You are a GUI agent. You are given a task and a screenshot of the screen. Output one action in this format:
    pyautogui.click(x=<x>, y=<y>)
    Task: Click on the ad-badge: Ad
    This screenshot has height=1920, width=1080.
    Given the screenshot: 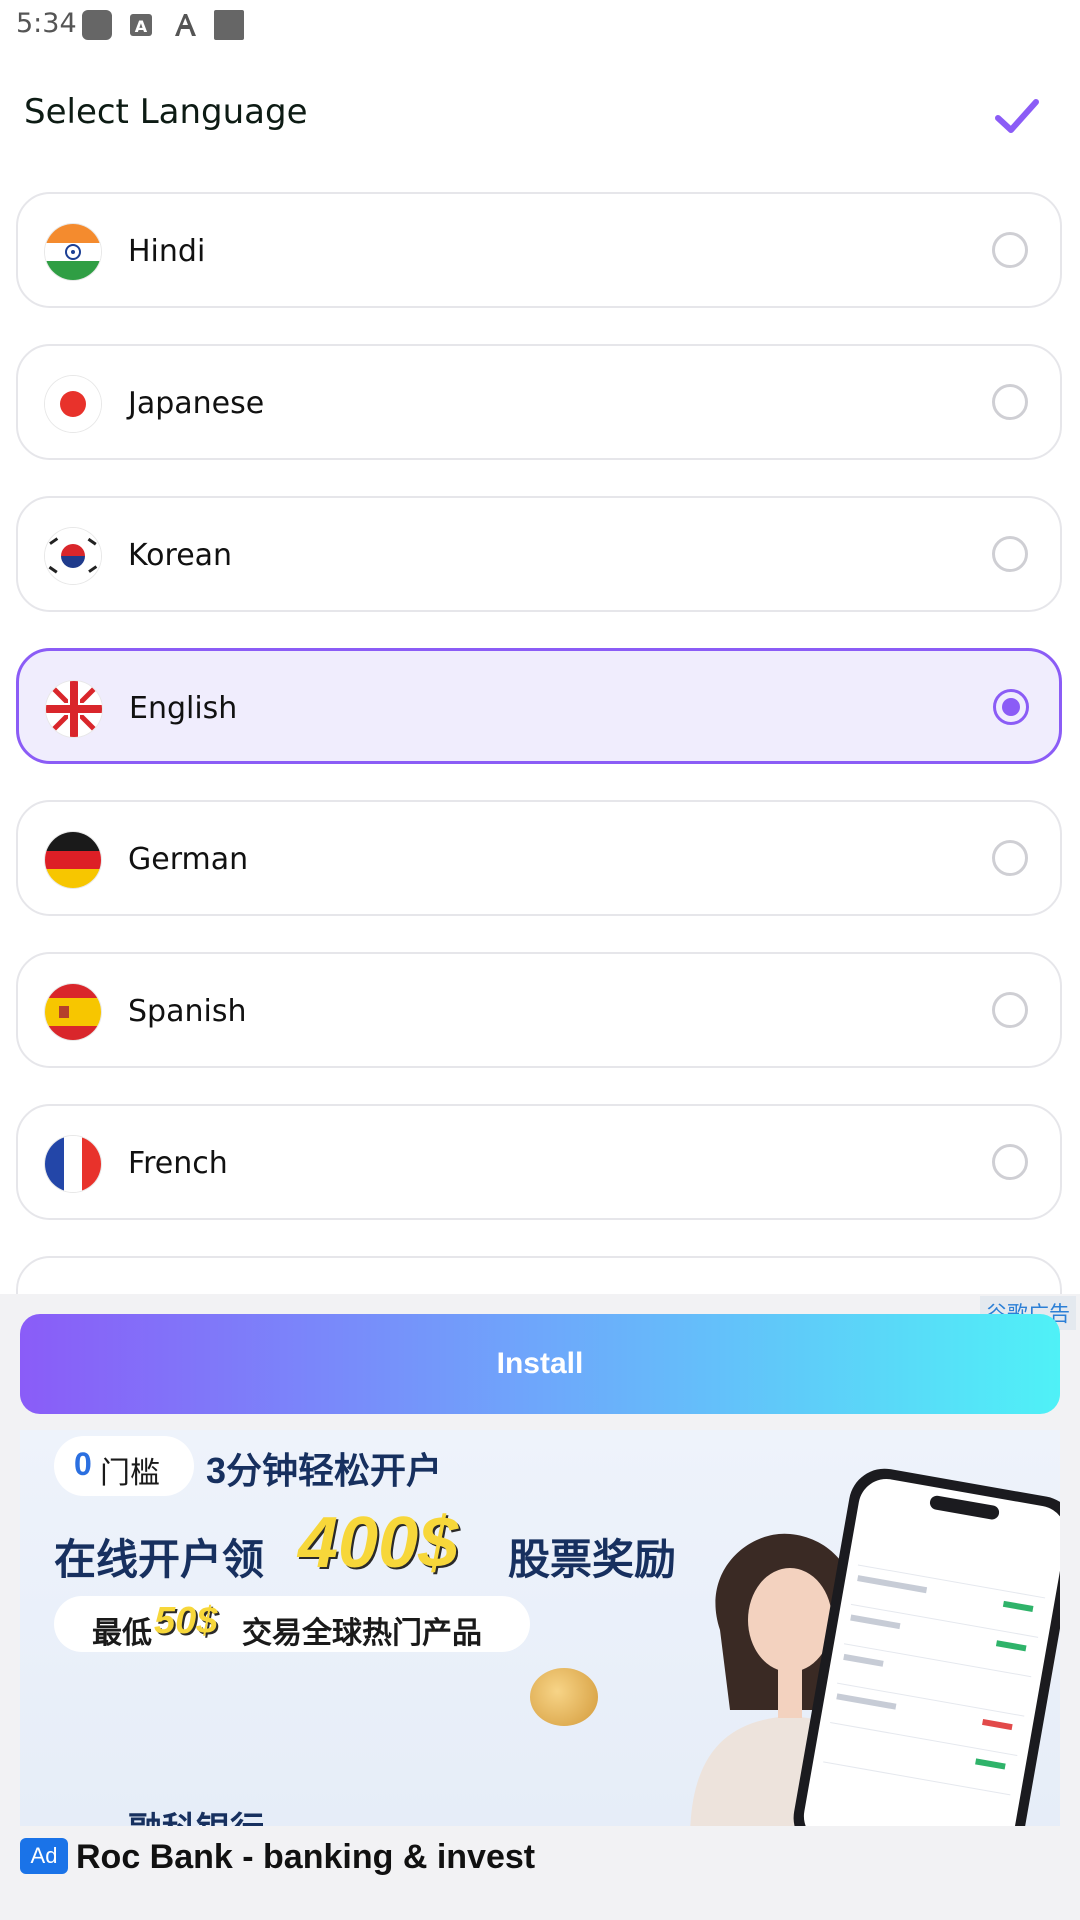 What is the action you would take?
    pyautogui.click(x=44, y=1856)
    